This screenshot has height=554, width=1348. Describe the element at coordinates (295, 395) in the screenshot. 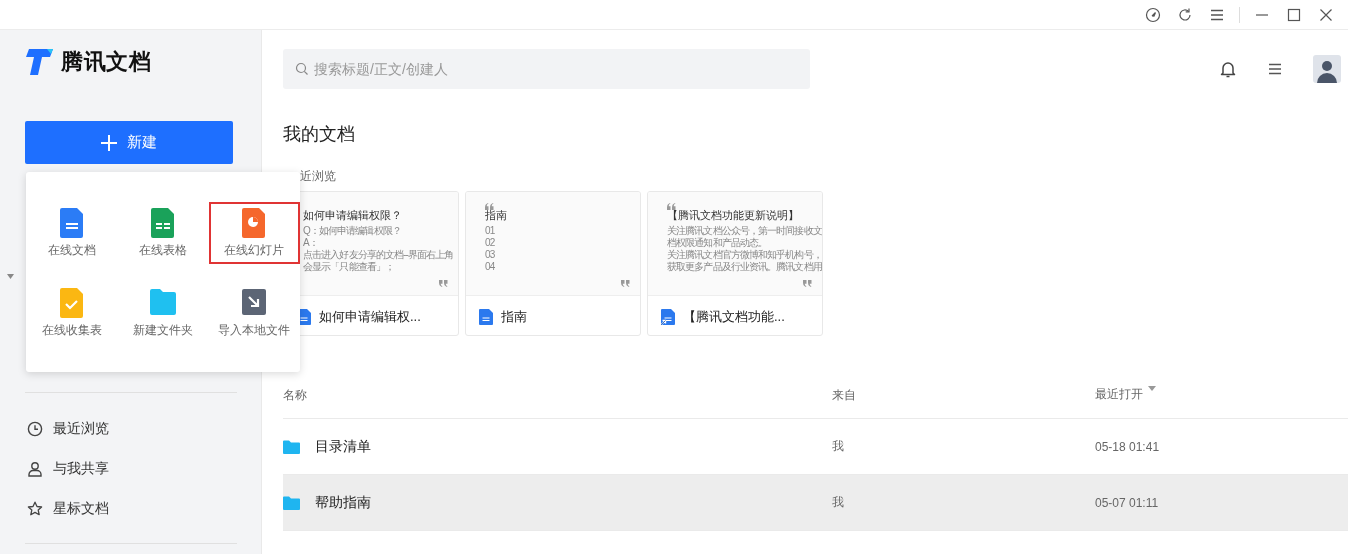

I see `column-header: 名称` at that location.